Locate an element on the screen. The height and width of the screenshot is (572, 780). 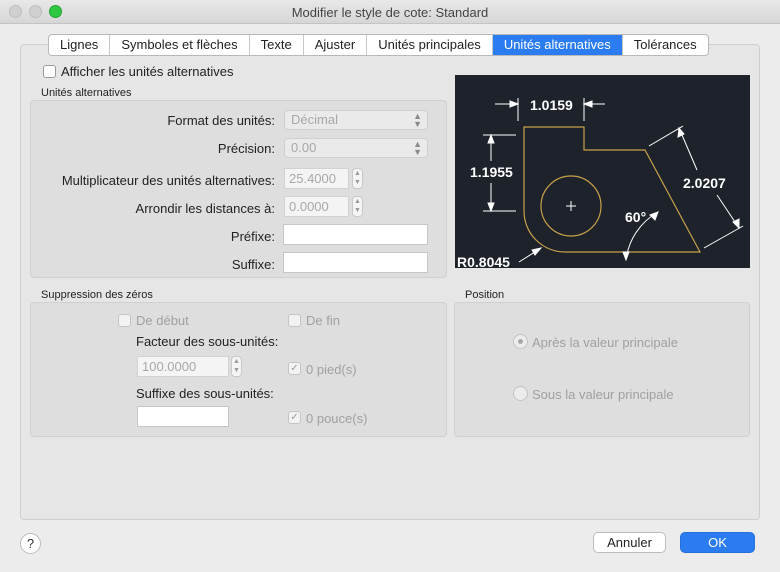
show-alt-units-checkbox is located at coordinates (49, 71).